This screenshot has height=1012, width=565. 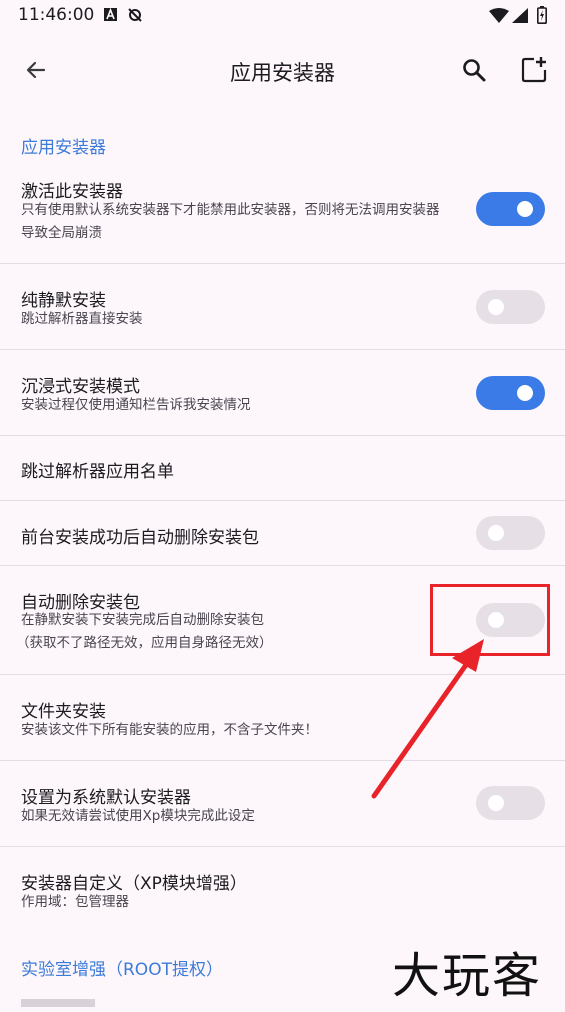 I want to click on pref-installer-customize: 安装器自定义（XP模块增强） 作用域：包管理器, so click(x=282, y=890).